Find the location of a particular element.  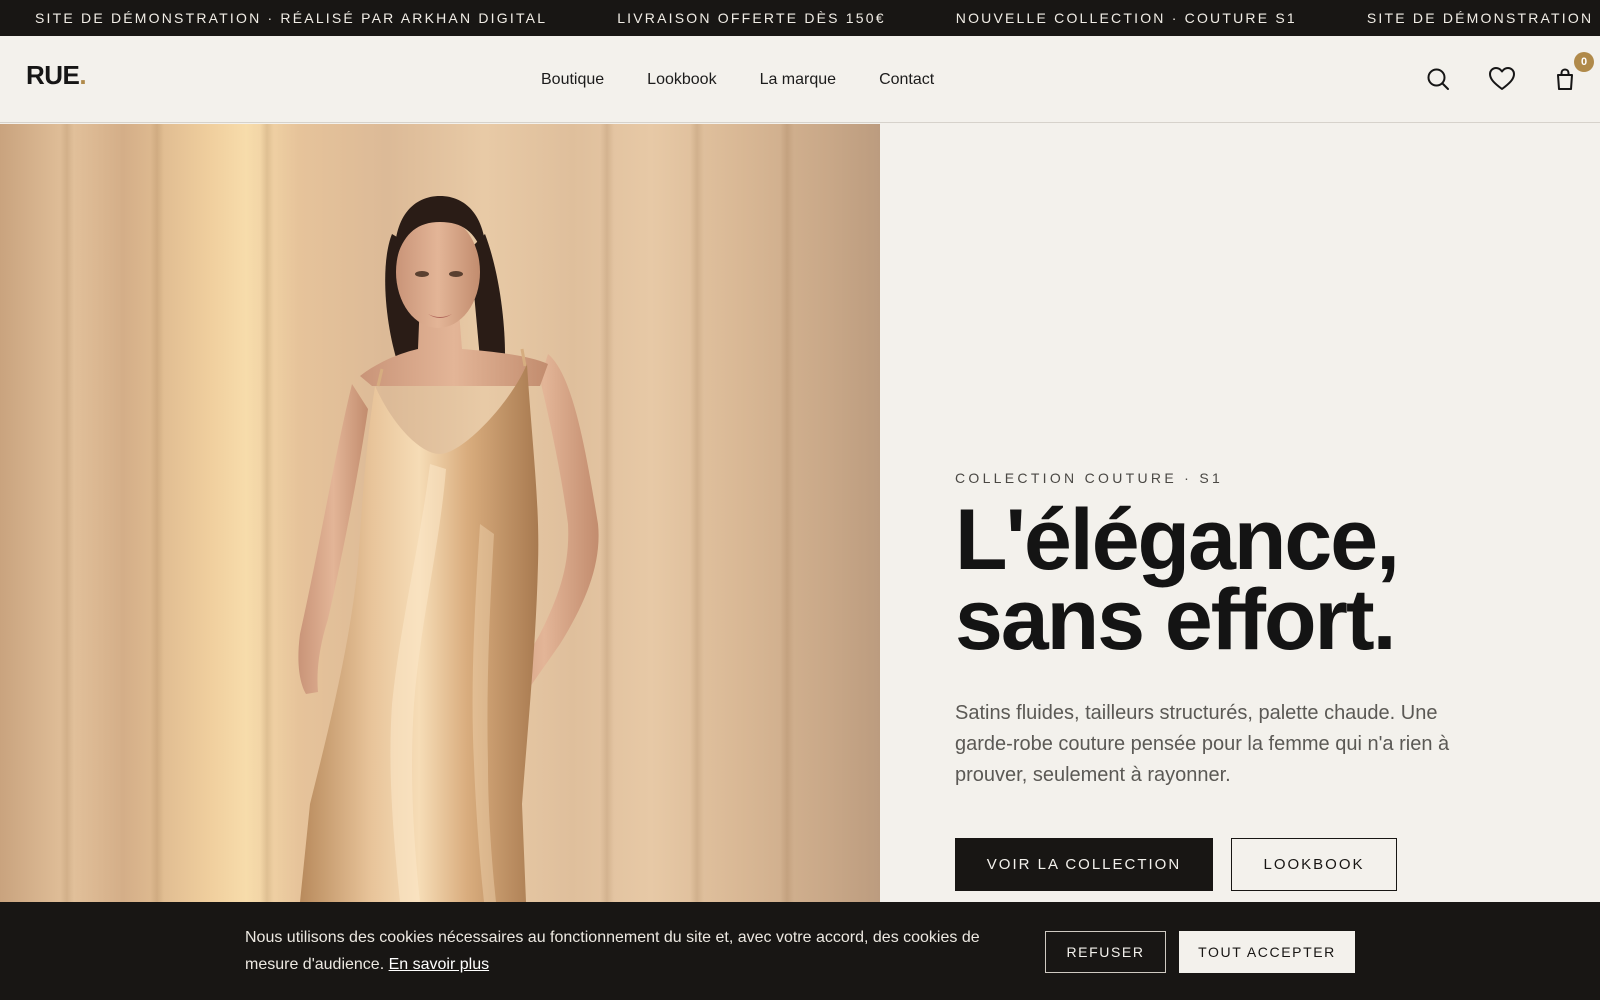

lookbook-button: LOOKBOOK is located at coordinates (1314, 864).